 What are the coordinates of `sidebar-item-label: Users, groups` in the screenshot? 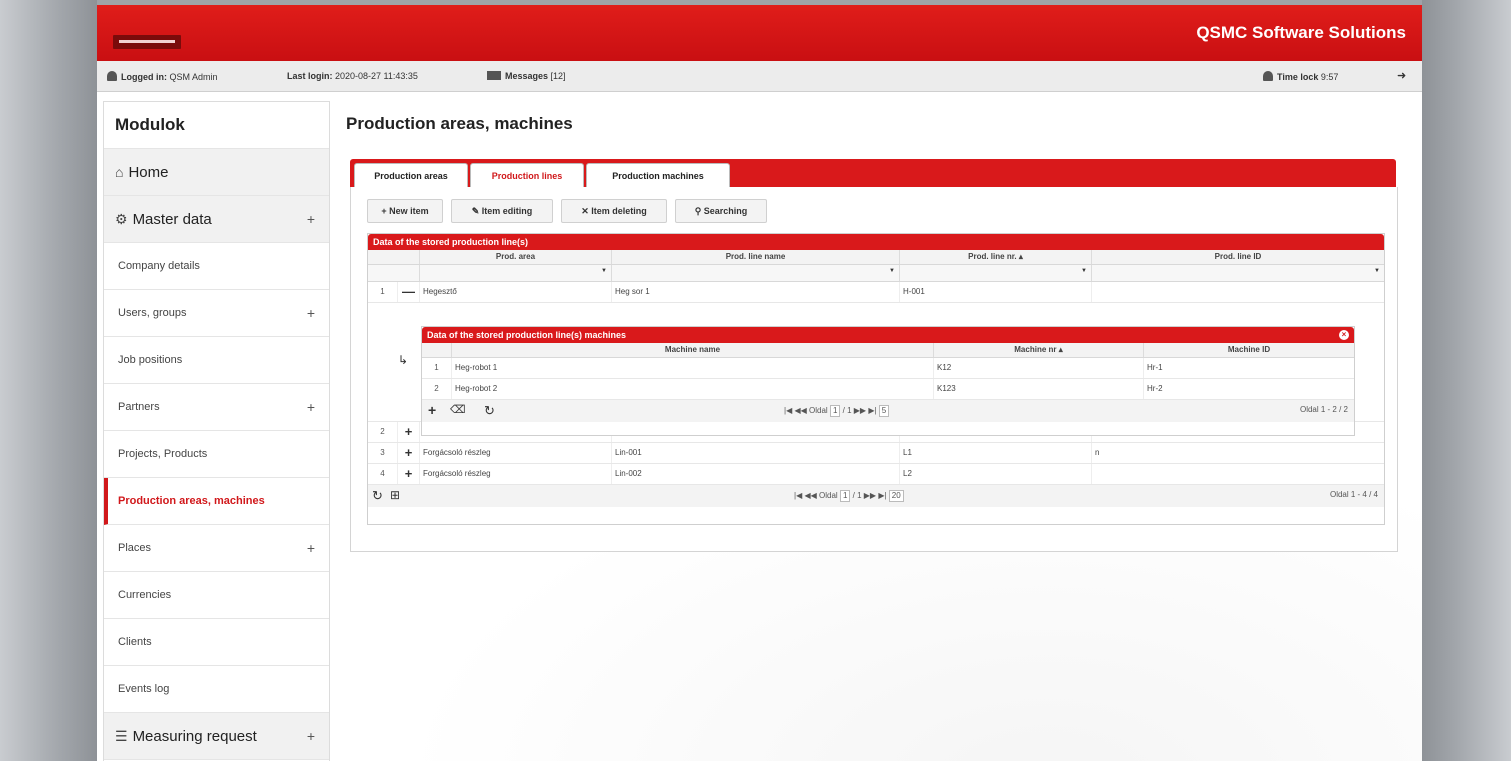 It's located at (152, 313).